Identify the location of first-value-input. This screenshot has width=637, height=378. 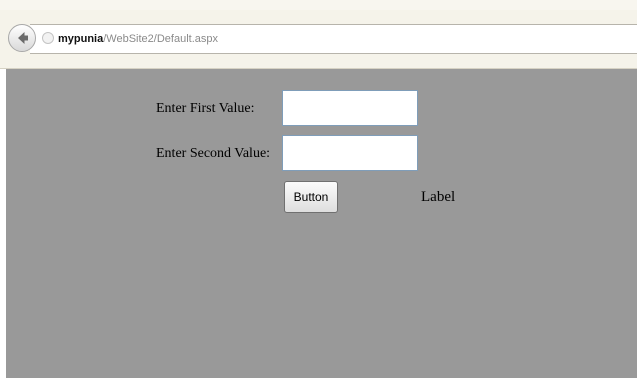
(350, 108).